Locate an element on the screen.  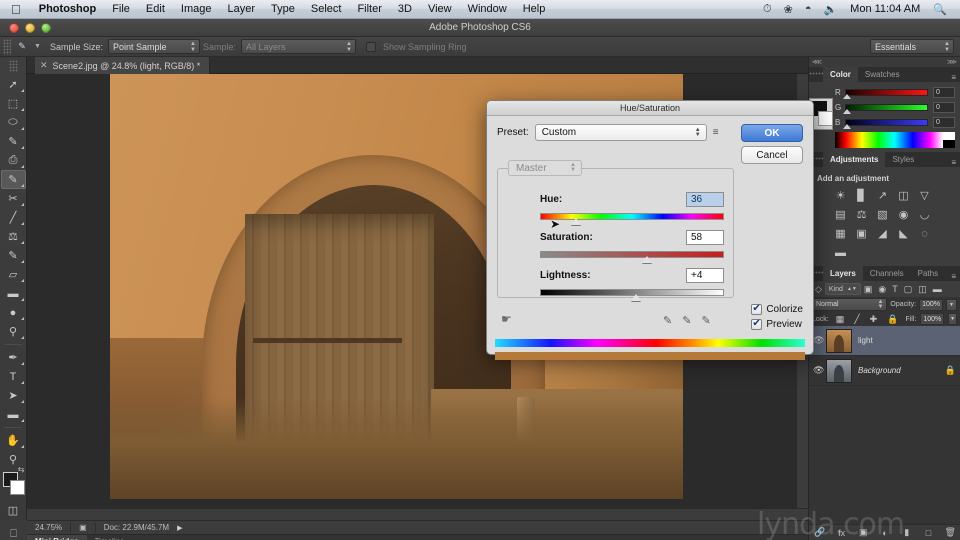
tab-paths: Paths is located at coordinates (928, 273).